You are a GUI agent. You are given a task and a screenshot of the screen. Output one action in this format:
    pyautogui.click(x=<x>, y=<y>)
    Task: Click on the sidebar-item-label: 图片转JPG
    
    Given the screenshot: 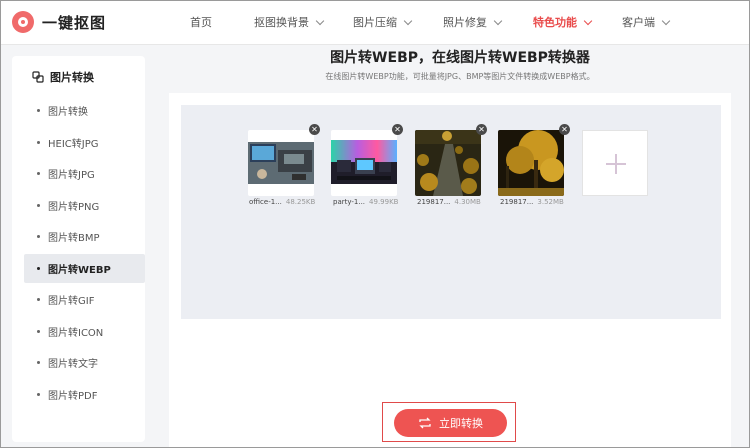 What is the action you would take?
    pyautogui.click(x=71, y=175)
    